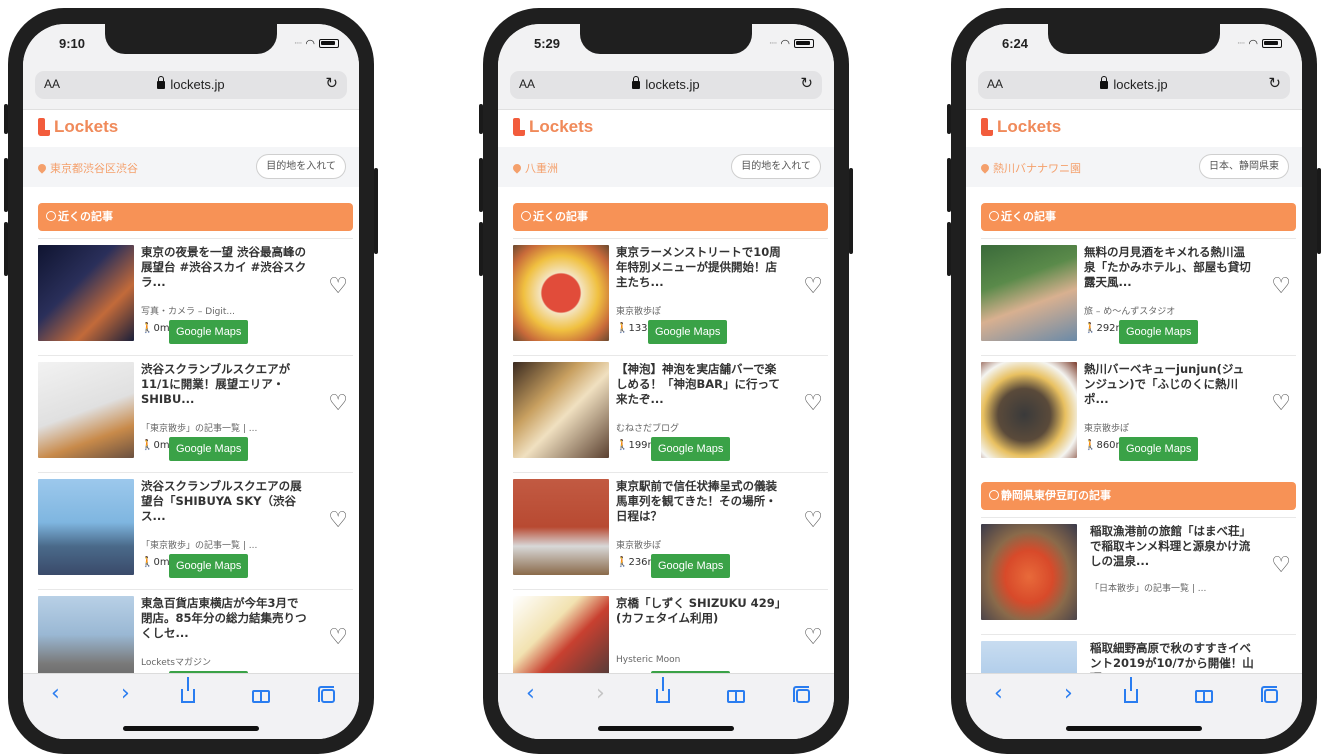 The width and height of the screenshot is (1333, 754). I want to click on silent-switch, so click(949, 119).